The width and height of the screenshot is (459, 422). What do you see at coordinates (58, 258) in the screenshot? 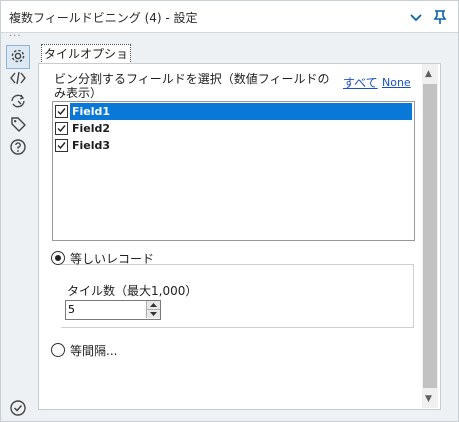
I see `equal-records-radio` at bounding box center [58, 258].